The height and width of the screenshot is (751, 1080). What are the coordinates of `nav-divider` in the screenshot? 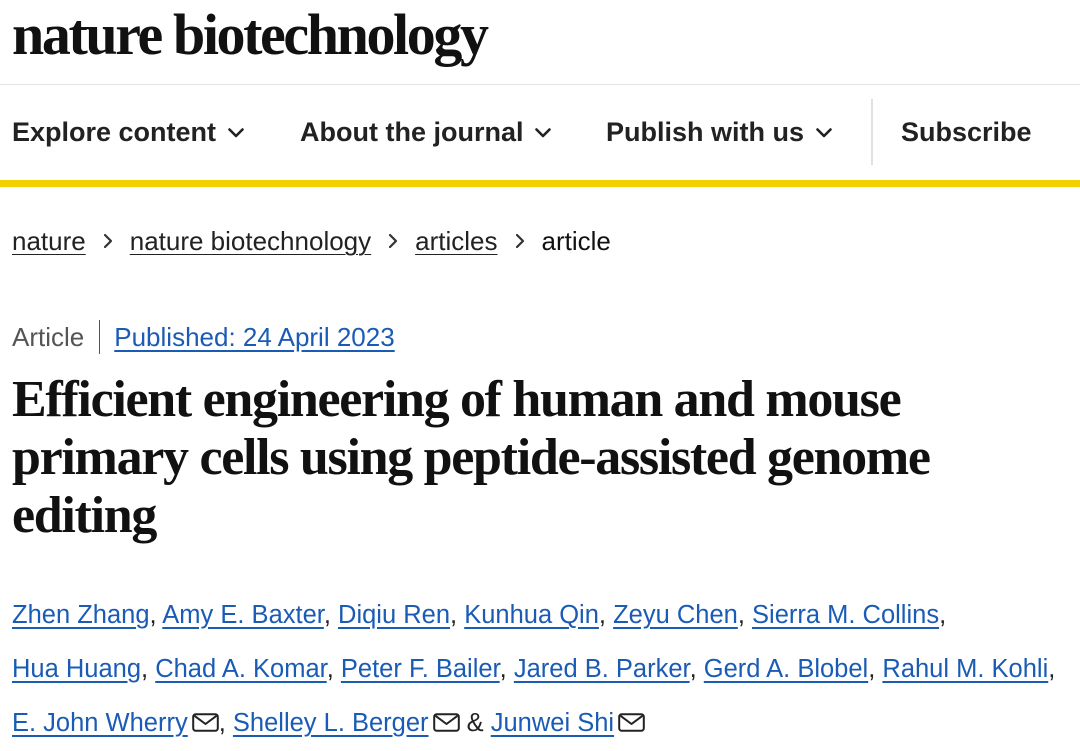 It's located at (872, 132).